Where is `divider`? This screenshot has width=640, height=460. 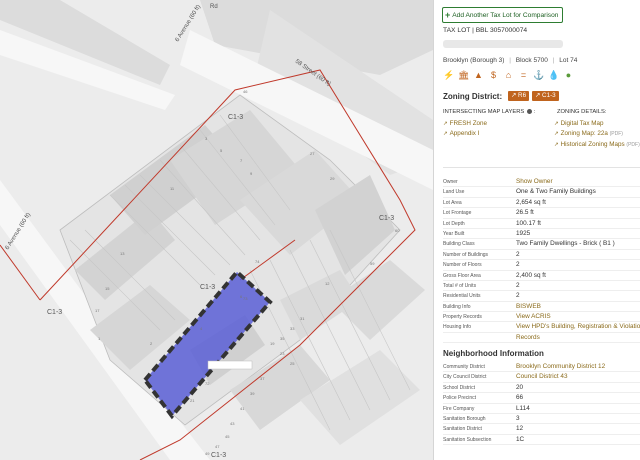
divider is located at coordinates (541, 167).